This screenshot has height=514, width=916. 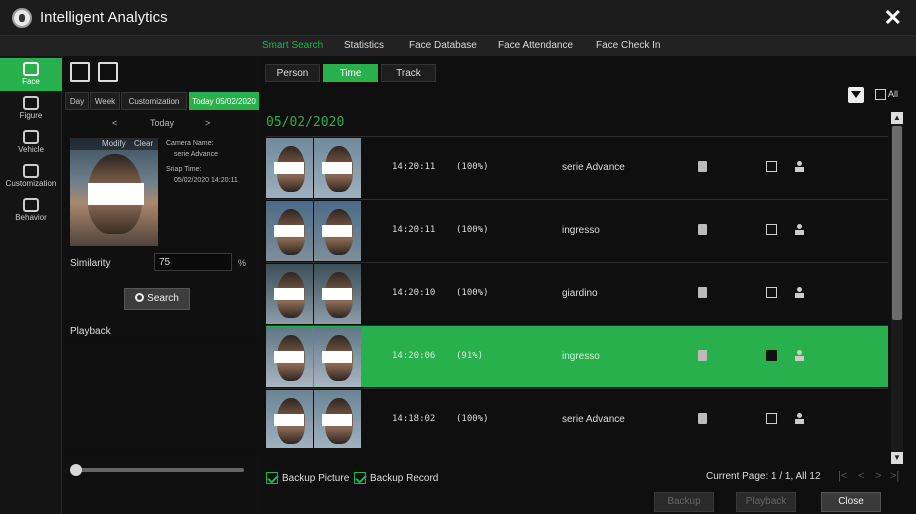 I want to click on figure-icon, so click(x=31, y=103).